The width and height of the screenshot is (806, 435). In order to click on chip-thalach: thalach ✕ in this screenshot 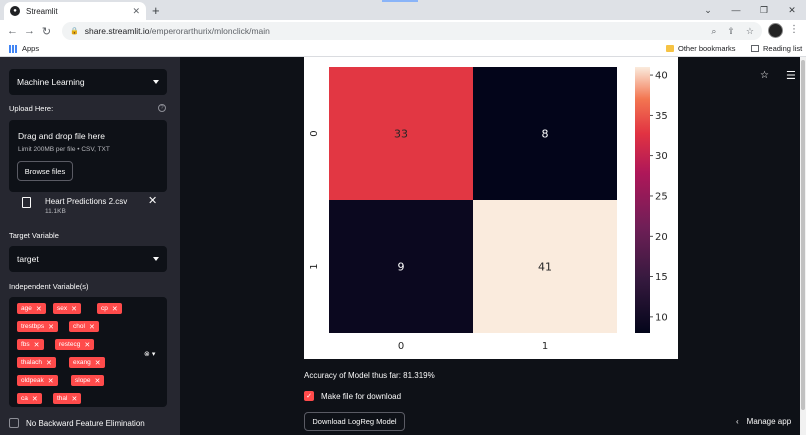, I will do `click(36, 362)`.